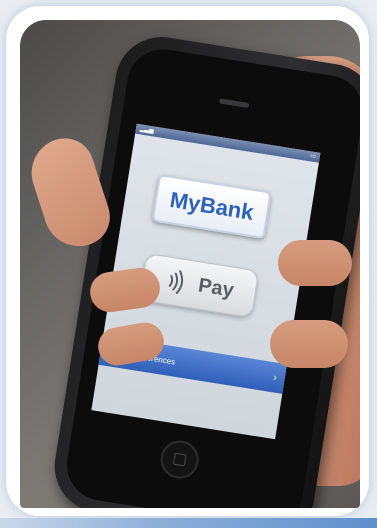 This screenshot has width=377, height=528. What do you see at coordinates (147, 130) in the screenshot?
I see `signal-indicator: ▂▃▅` at bounding box center [147, 130].